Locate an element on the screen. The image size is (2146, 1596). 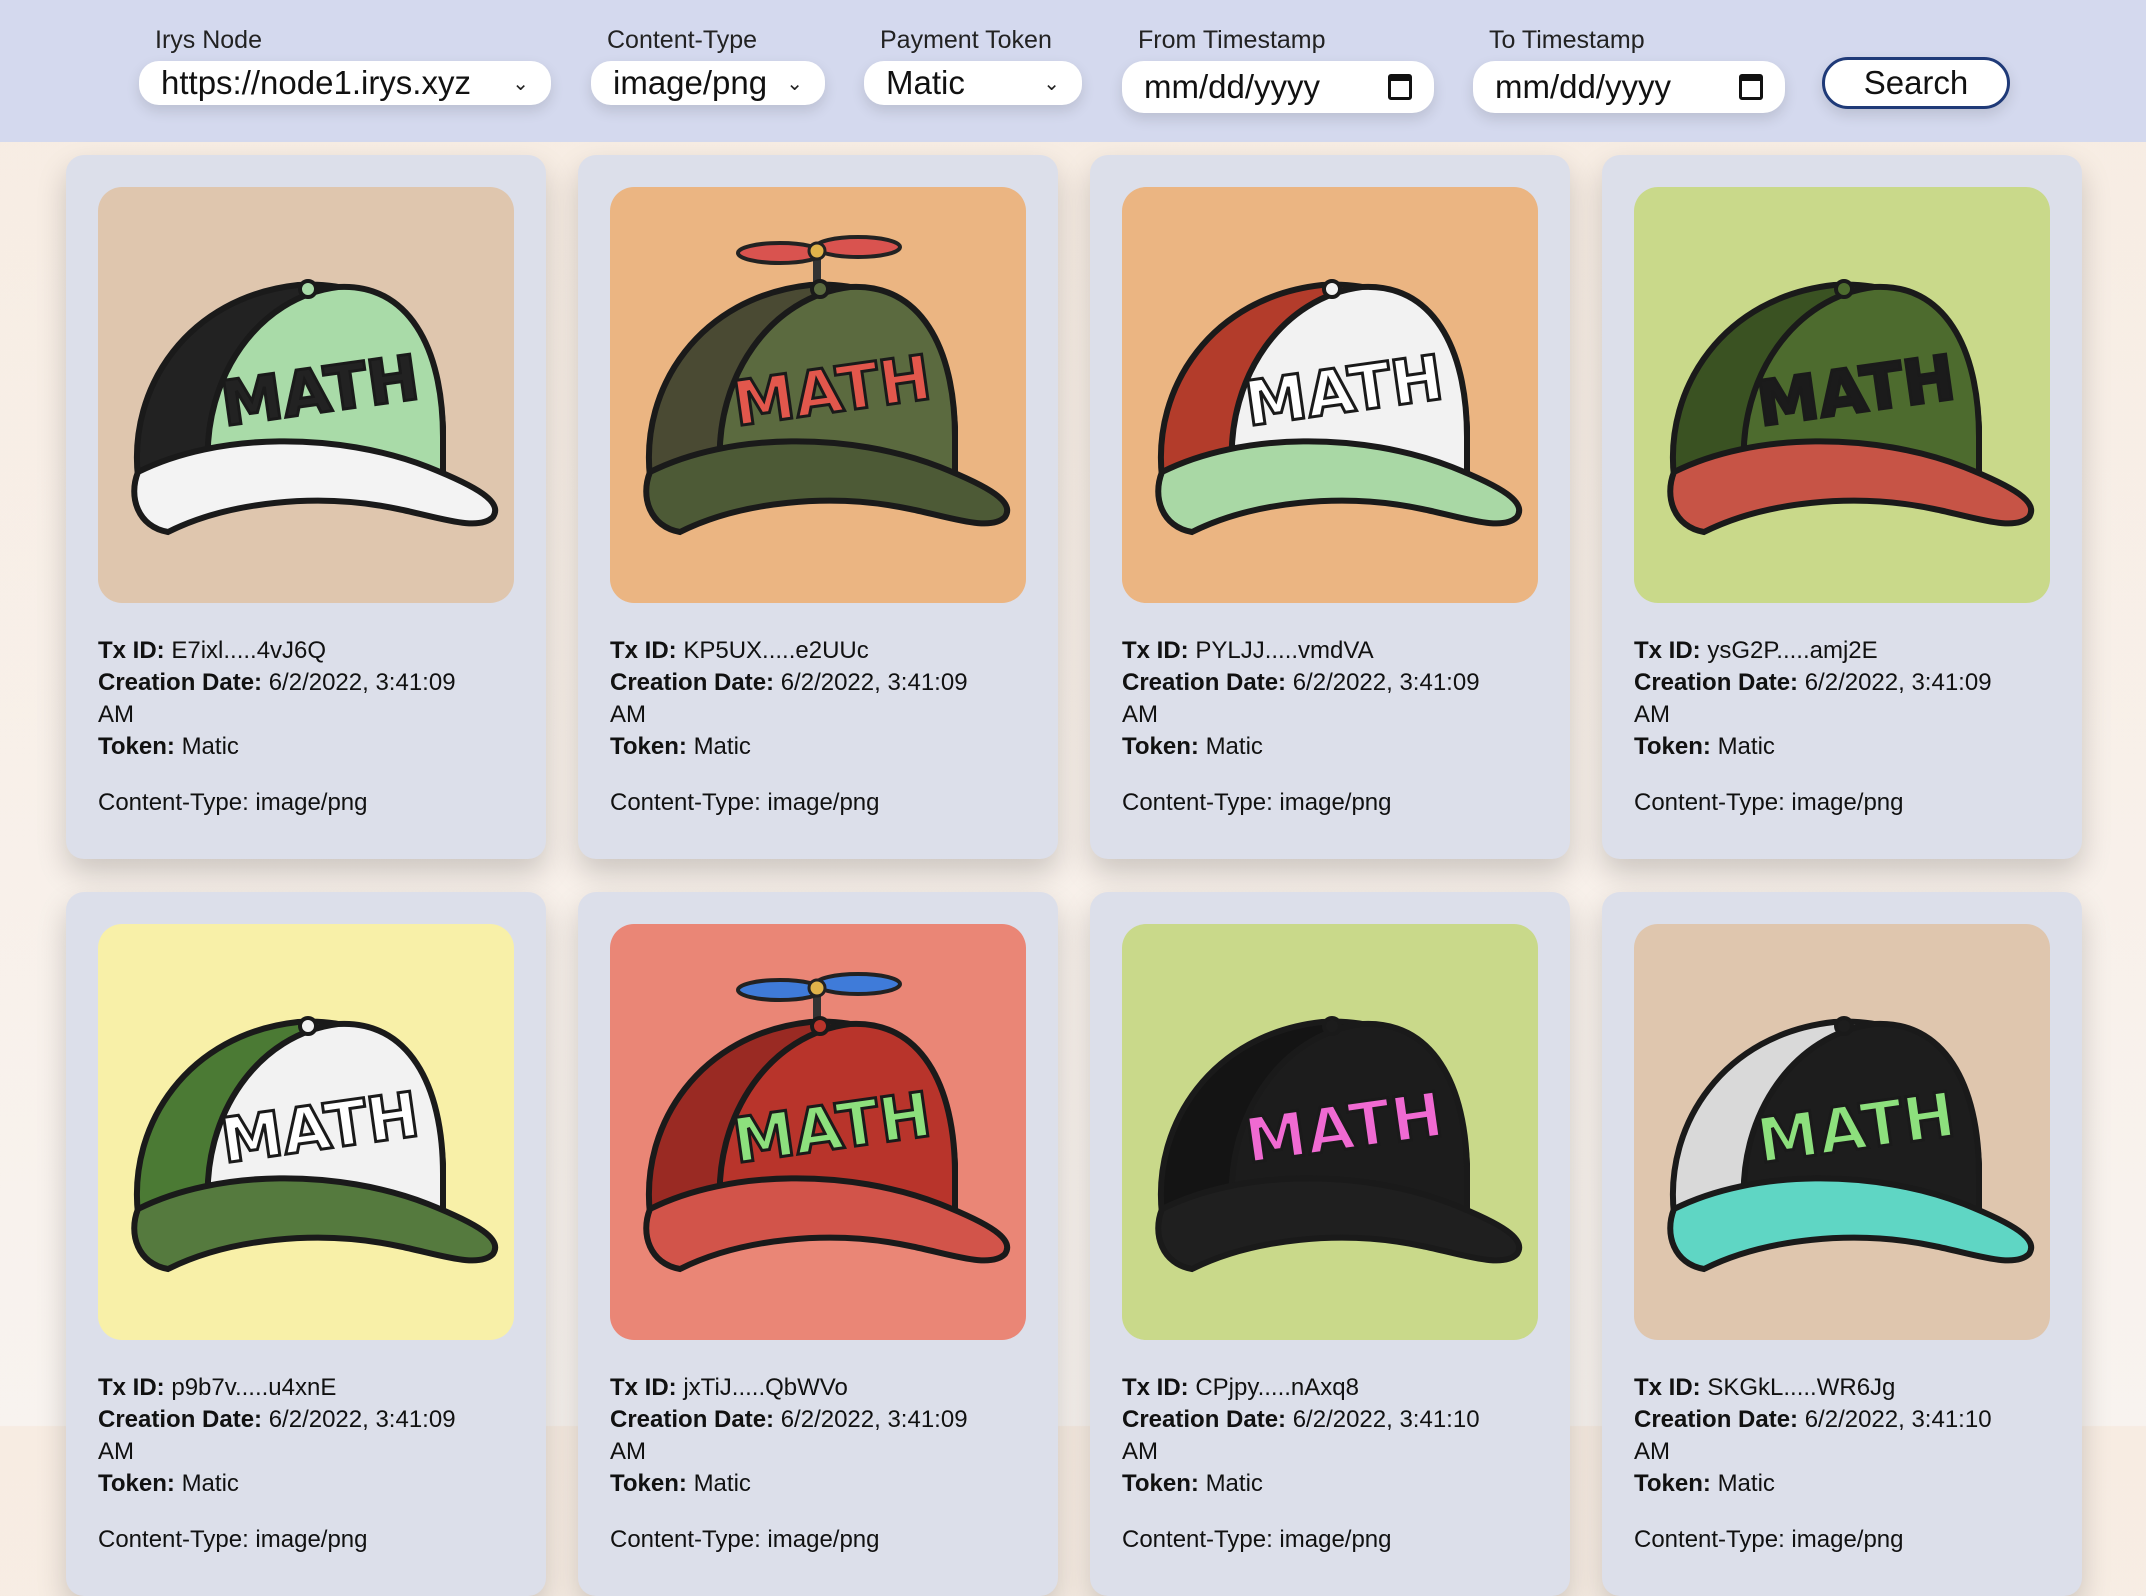
to-timestamp-input: mm/dd/yyyy is located at coordinates (1629, 87).